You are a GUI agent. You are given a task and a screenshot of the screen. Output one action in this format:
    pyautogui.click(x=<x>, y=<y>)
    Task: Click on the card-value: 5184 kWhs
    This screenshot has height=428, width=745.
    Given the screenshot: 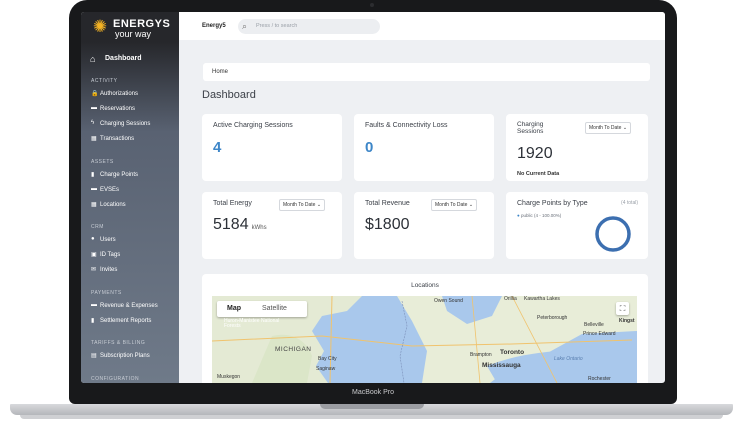 What is the action you would take?
    pyautogui.click(x=240, y=224)
    